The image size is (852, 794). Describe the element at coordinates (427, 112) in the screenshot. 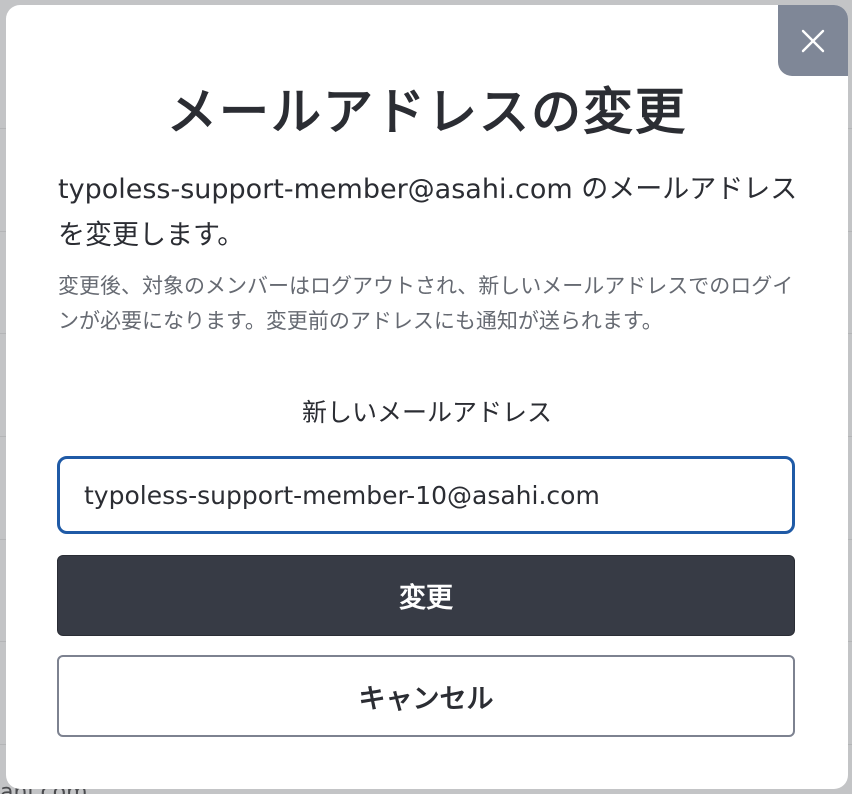

I see `dialog-title: メールアドレスの変更` at that location.